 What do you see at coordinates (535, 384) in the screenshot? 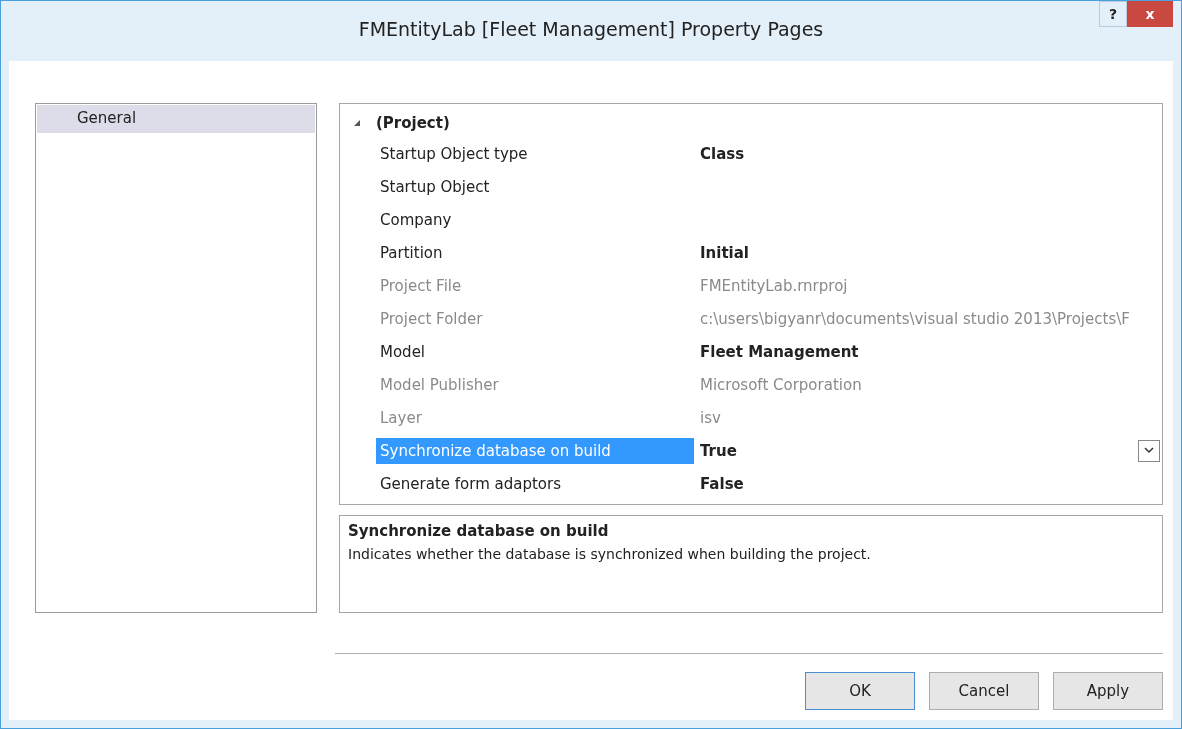
I see `property-name: Model Publisher` at bounding box center [535, 384].